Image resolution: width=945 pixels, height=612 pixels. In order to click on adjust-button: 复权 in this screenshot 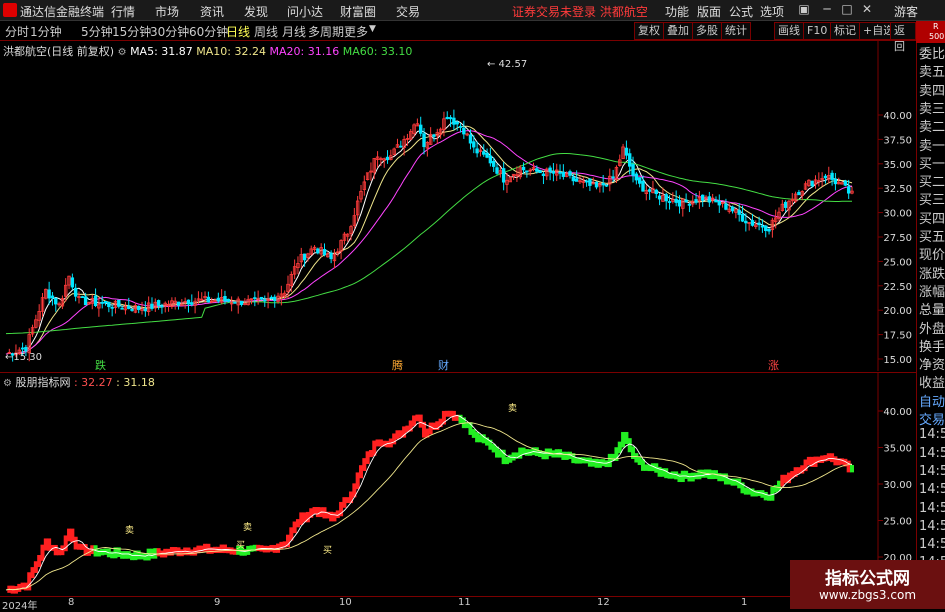, I will do `click(649, 31)`.